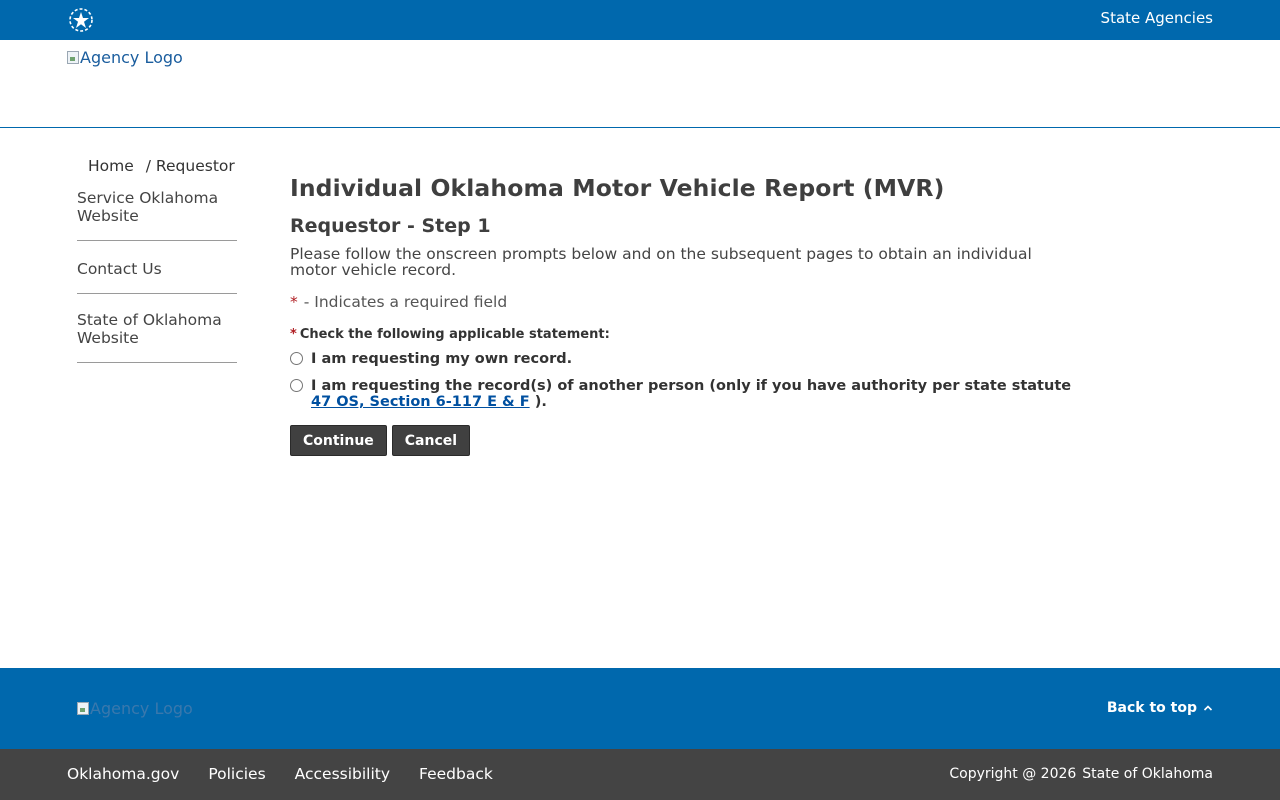  I want to click on breadcrumb: Home / Requestor, so click(161, 166).